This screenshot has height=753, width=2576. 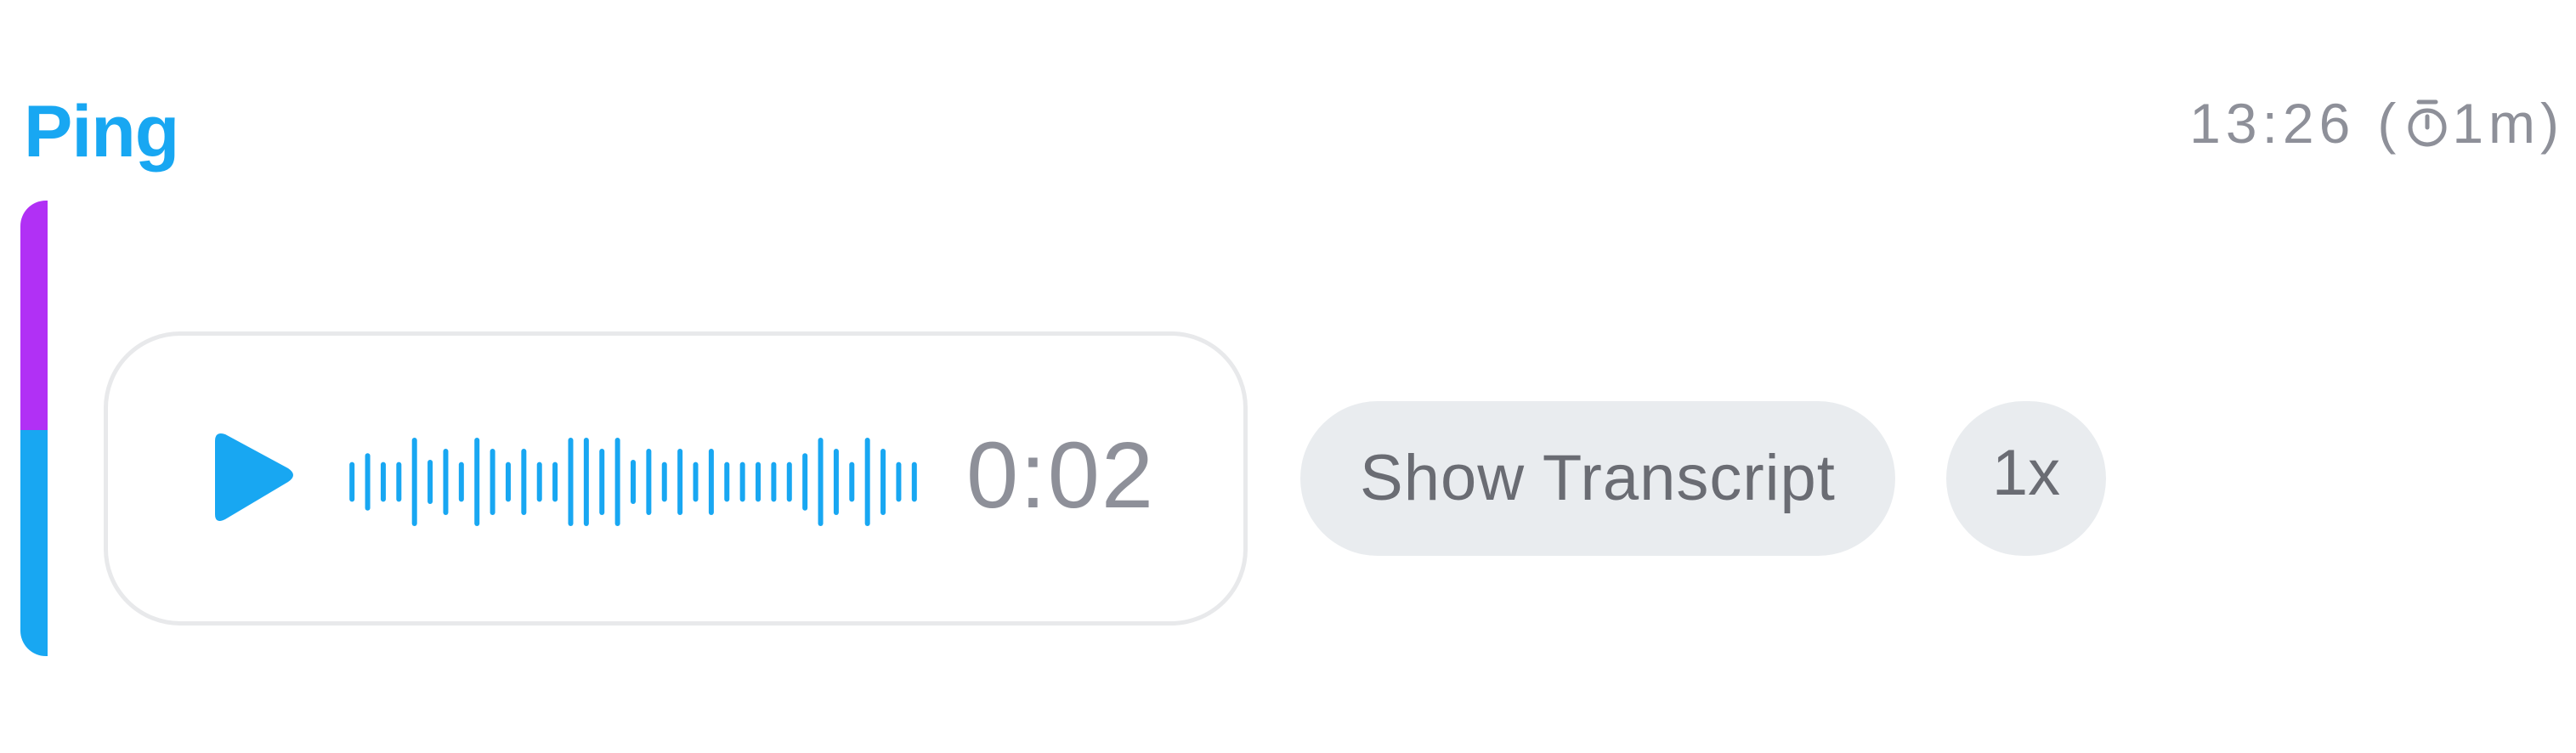 I want to click on stopwatch-icon, so click(x=2427, y=123).